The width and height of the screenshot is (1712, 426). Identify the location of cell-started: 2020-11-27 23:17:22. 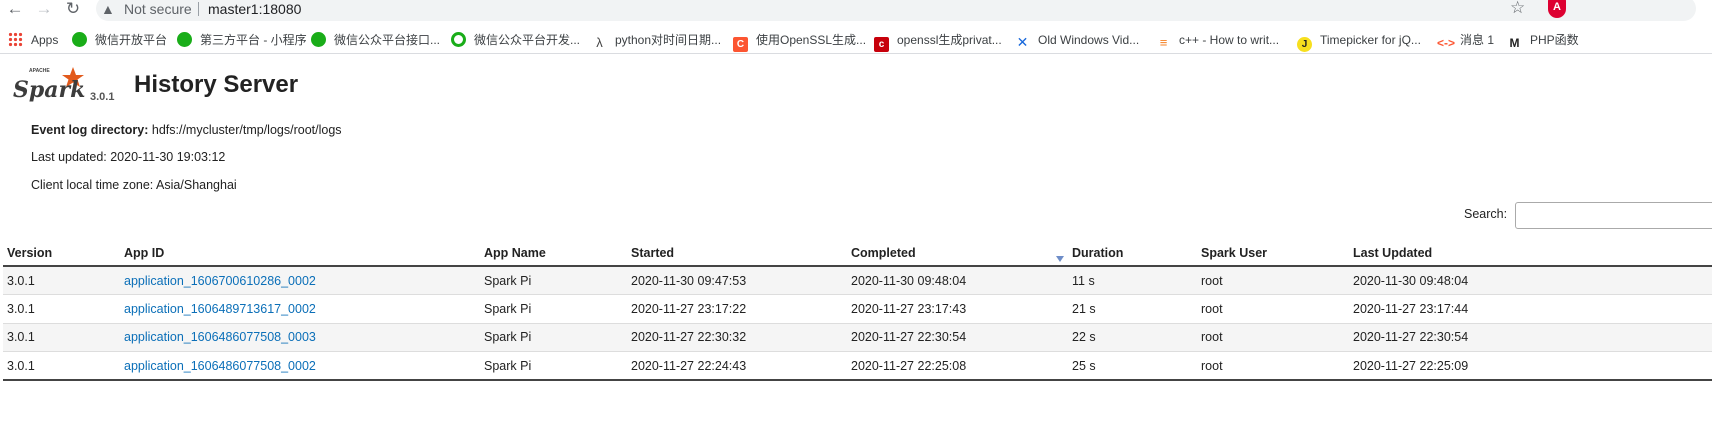
(737, 308).